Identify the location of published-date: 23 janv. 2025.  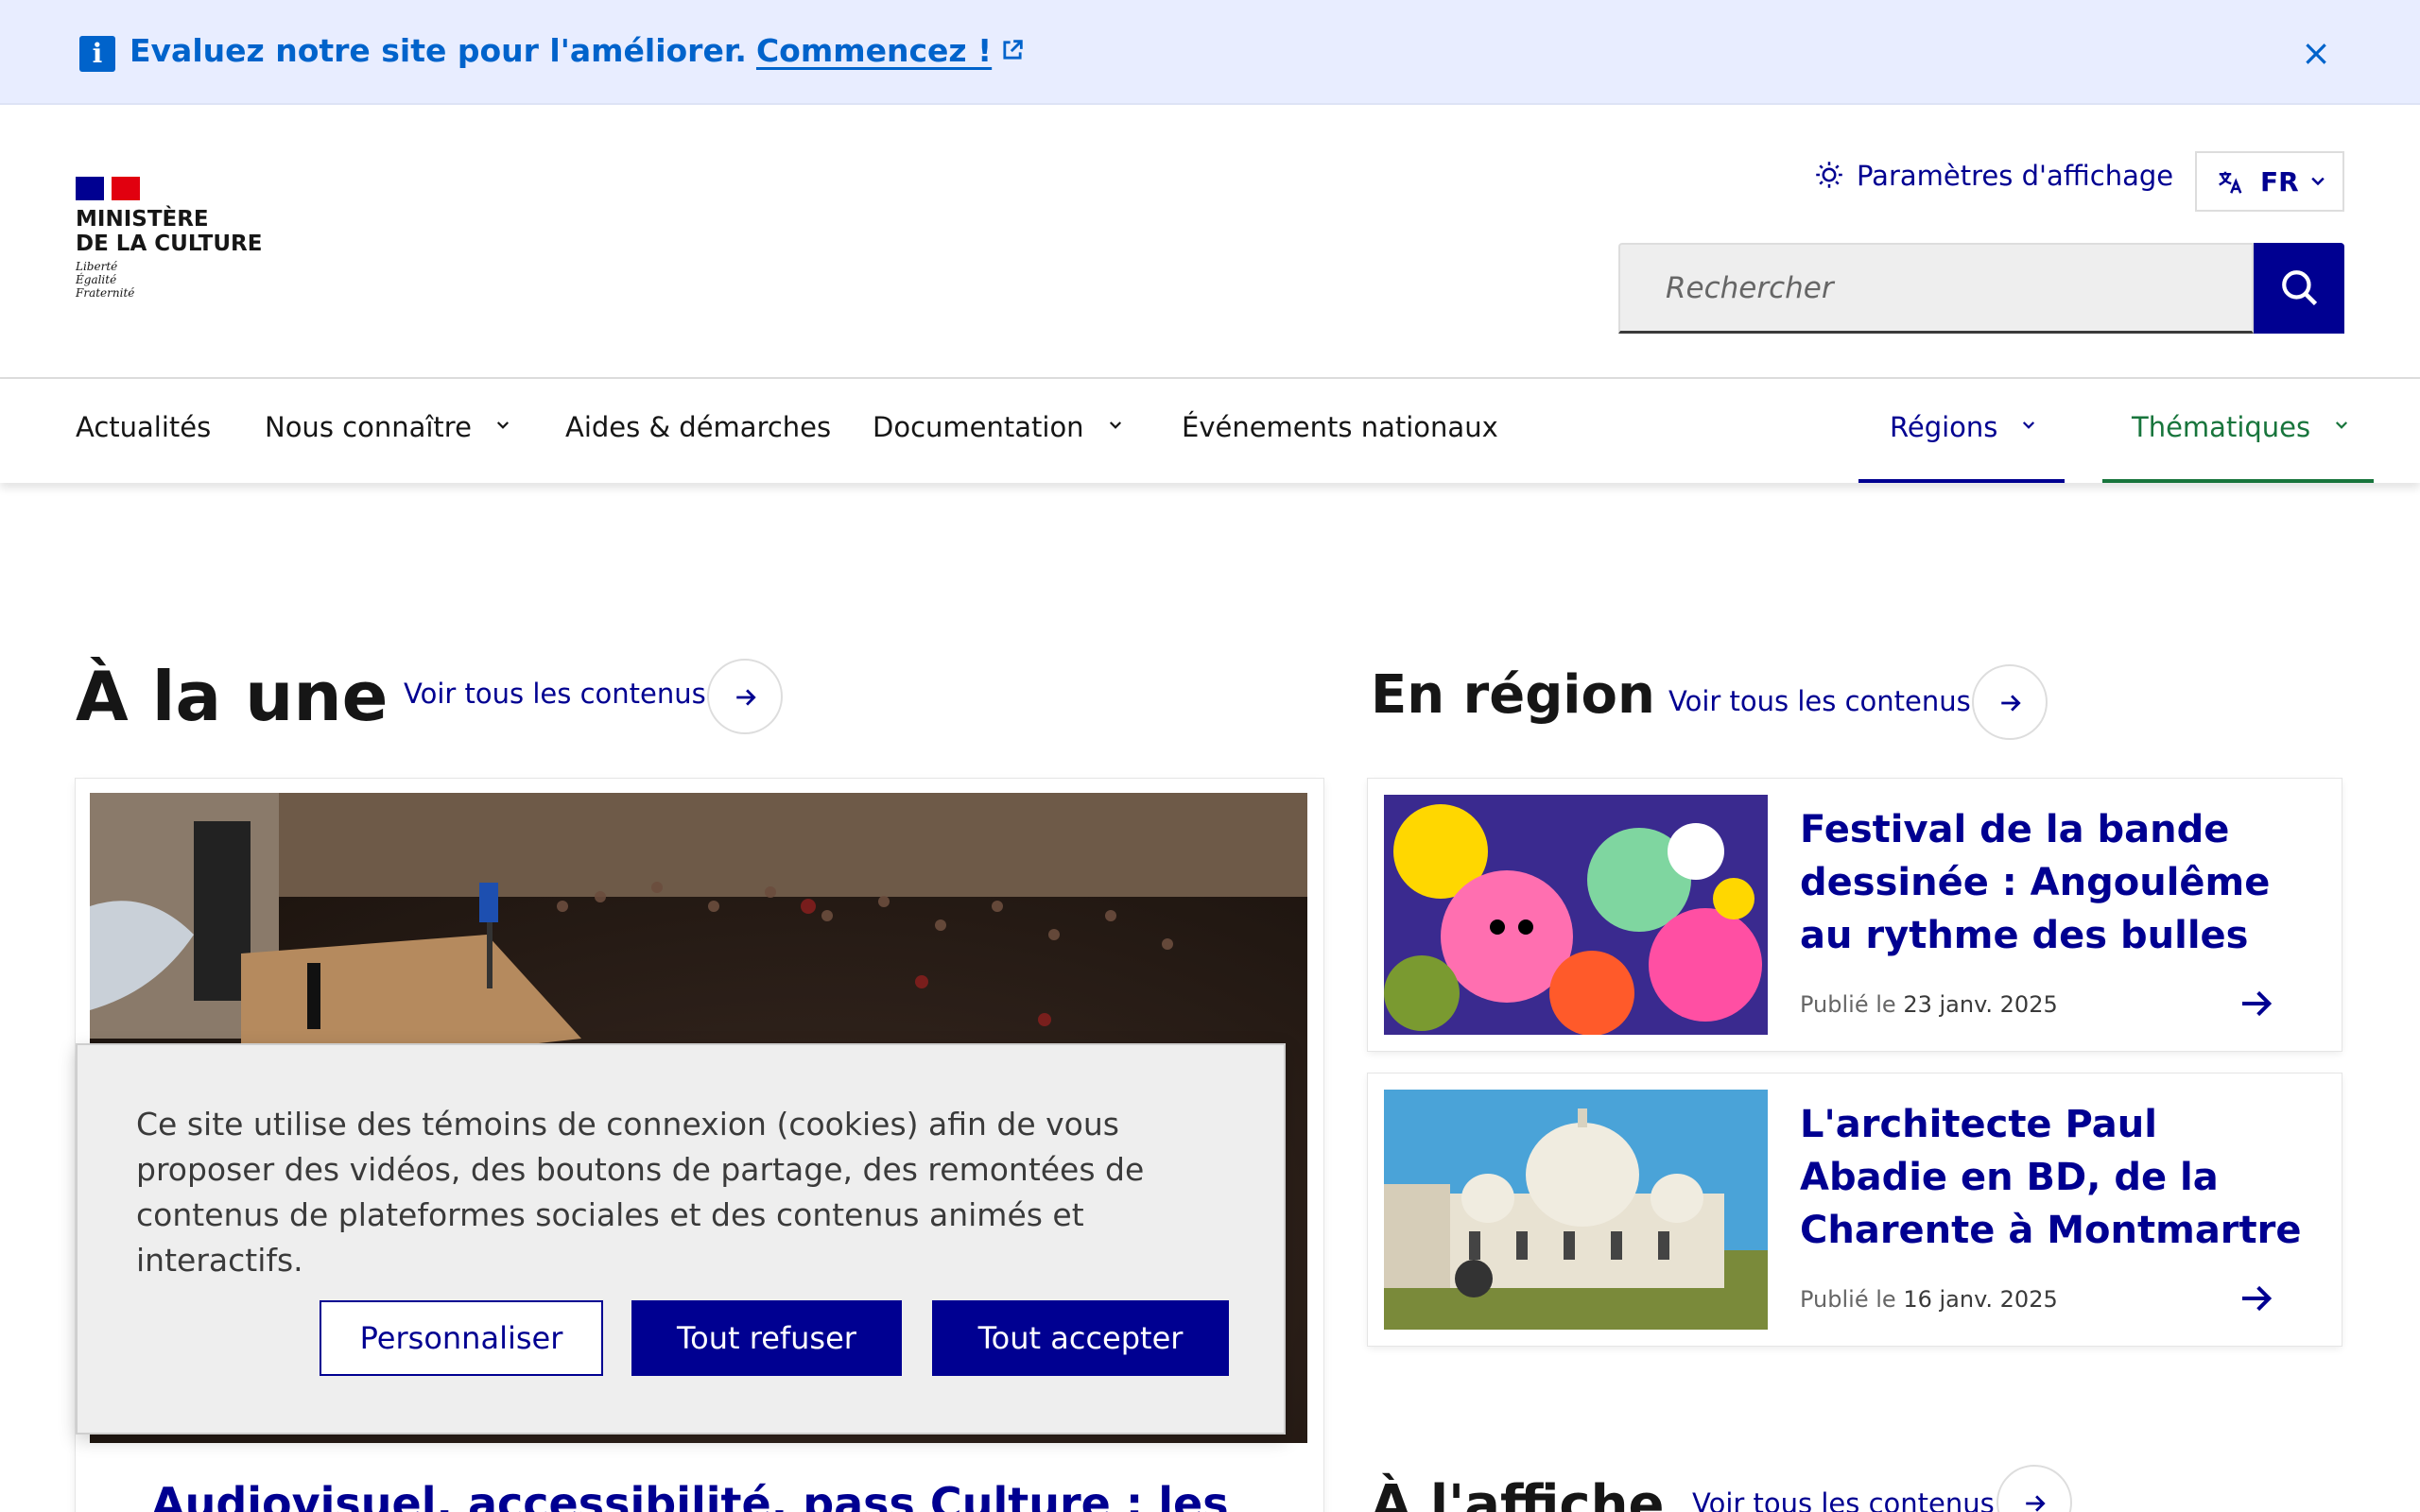
(1980, 1004).